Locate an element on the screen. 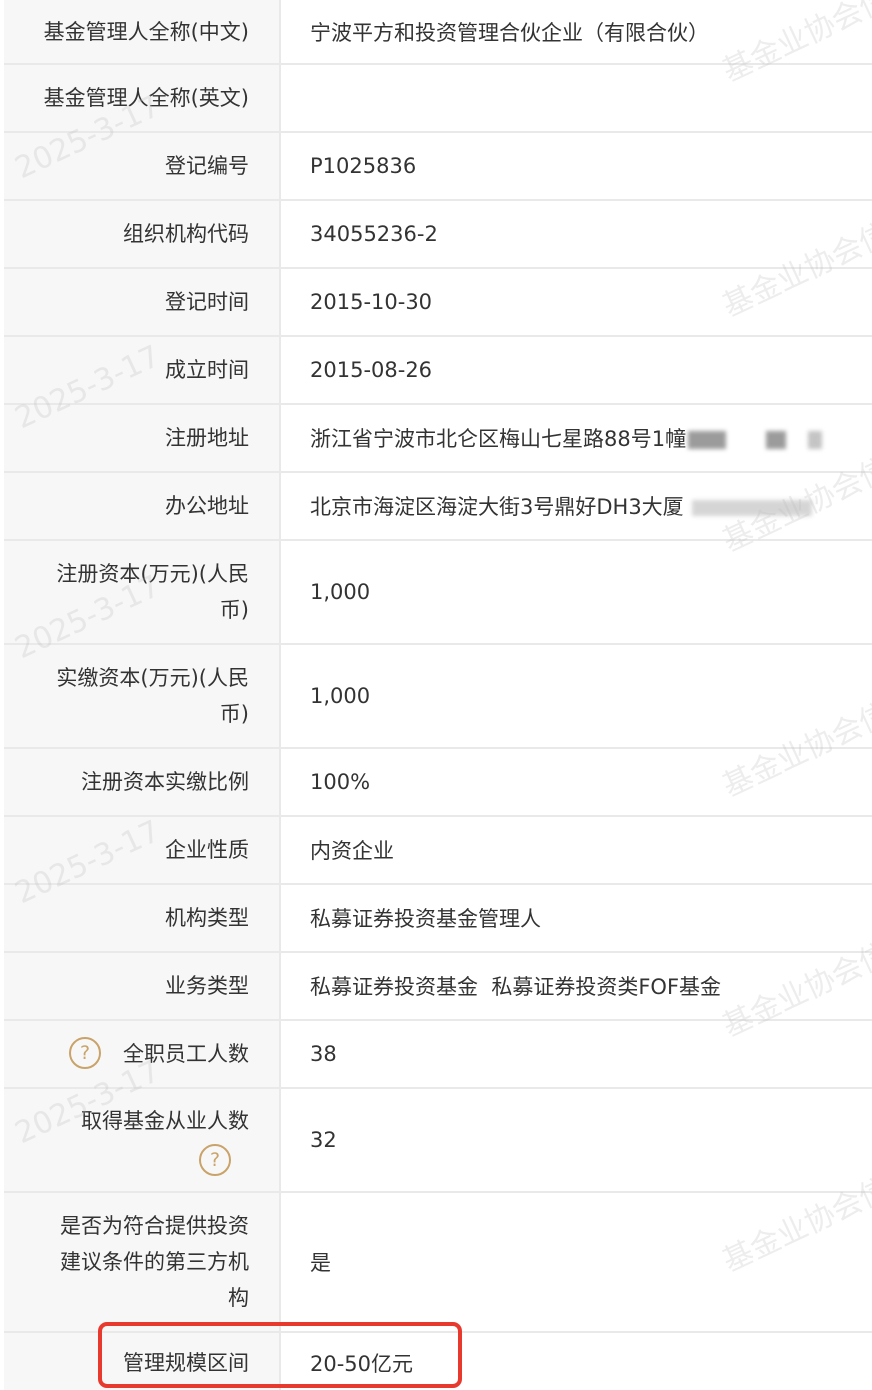  row-value: 20-50亿元 is located at coordinates (575, 1361).